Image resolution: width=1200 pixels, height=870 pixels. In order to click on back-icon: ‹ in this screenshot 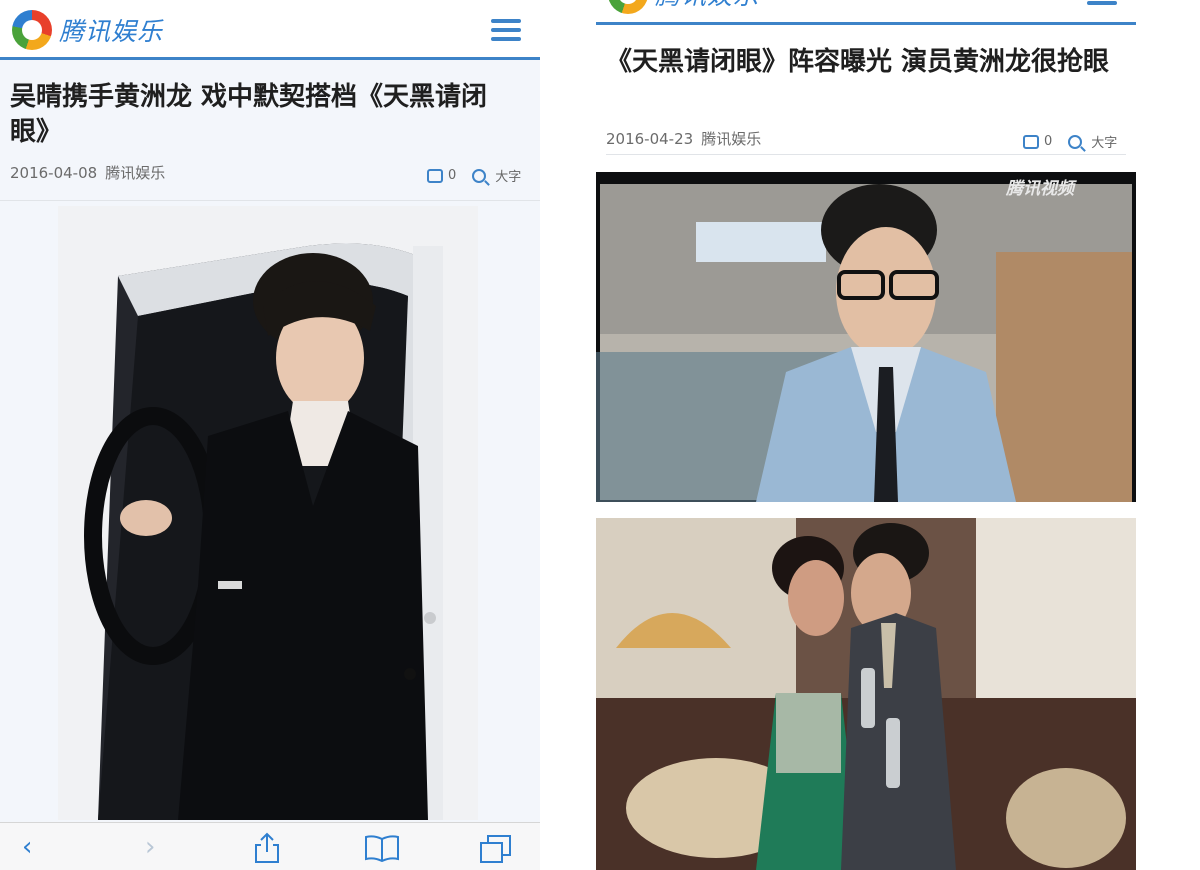, I will do `click(27, 847)`.